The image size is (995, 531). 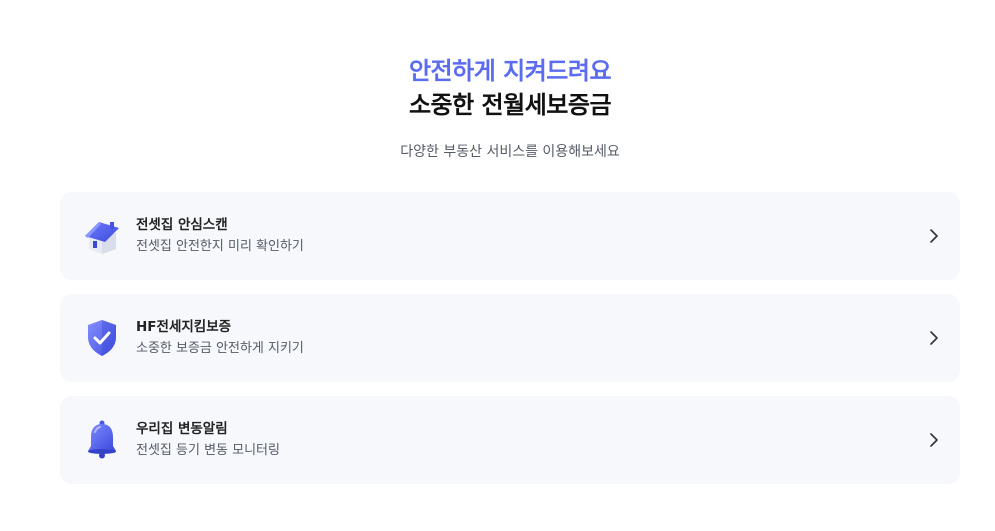 What do you see at coordinates (510, 236) in the screenshot?
I see `service-card-safe-scan: 전셋집 안심스캔 전셋집 안전한지 미리 확인하기` at bounding box center [510, 236].